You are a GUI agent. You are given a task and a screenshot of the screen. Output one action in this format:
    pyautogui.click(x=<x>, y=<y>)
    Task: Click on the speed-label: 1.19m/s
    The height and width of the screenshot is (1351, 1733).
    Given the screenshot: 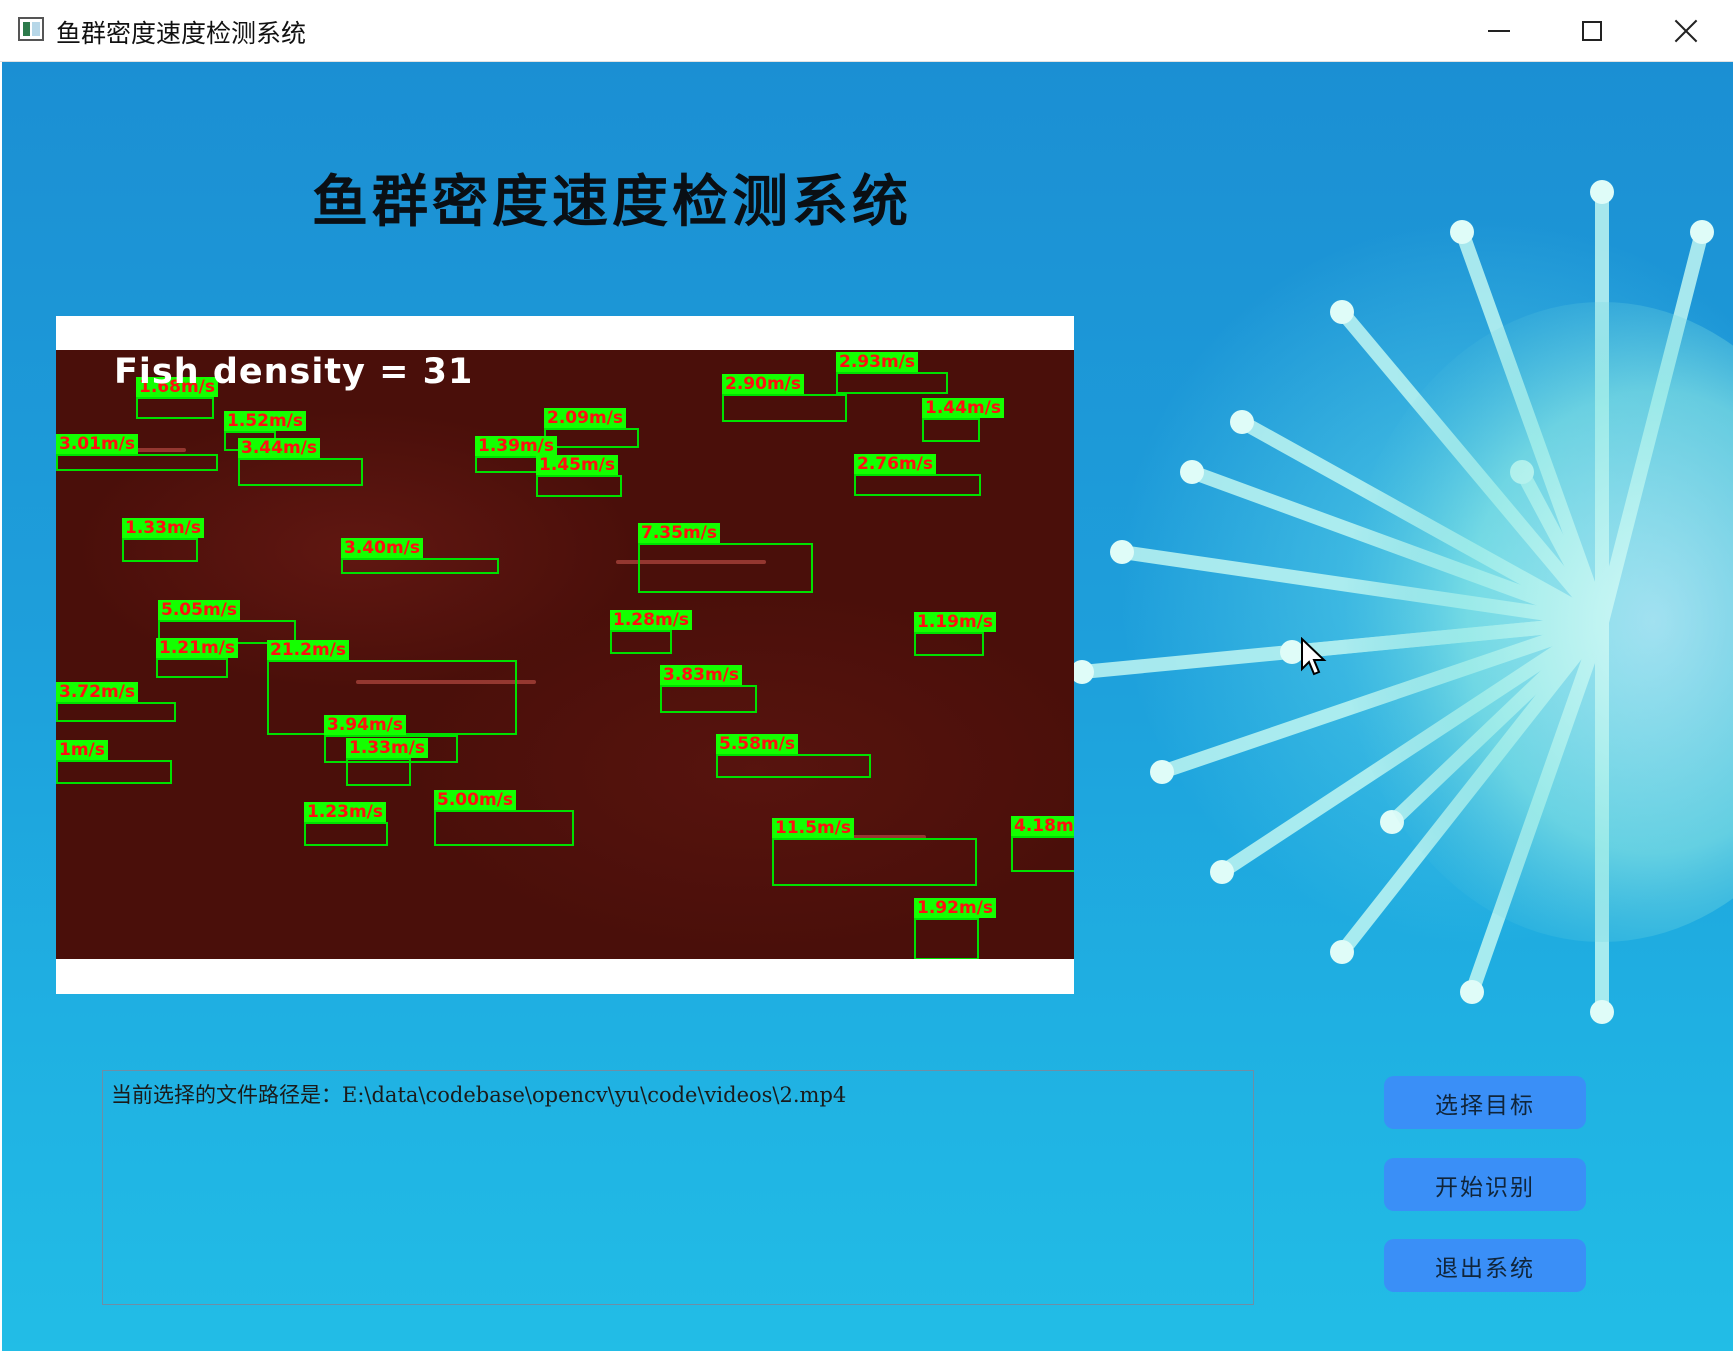 What is the action you would take?
    pyautogui.click(x=955, y=622)
    